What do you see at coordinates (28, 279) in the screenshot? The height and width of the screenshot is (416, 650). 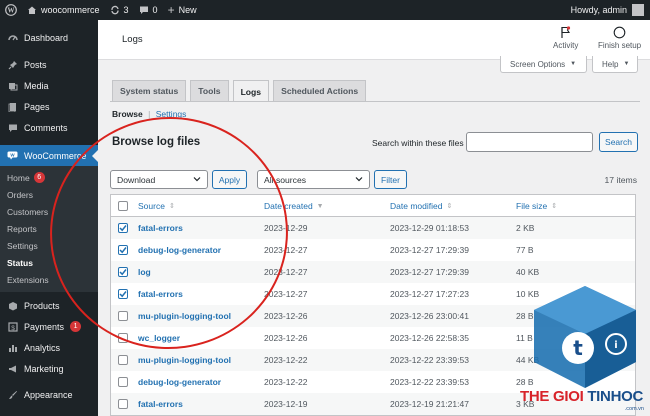 I see `submenu-label: Extensions` at bounding box center [28, 279].